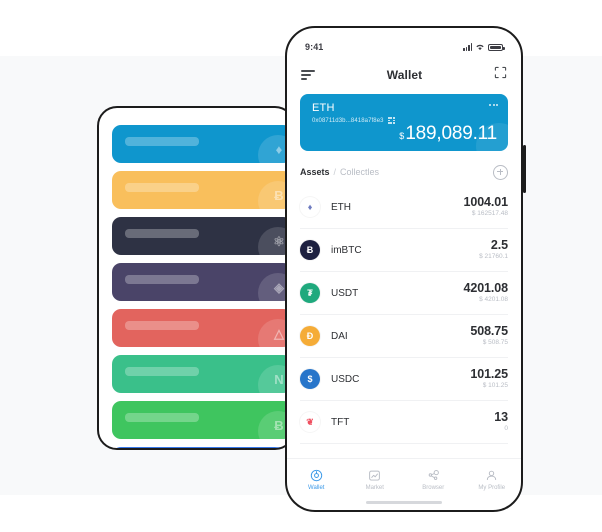 The height and width of the screenshot is (532, 602). Describe the element at coordinates (433, 475) in the screenshot. I see `browser-nodes-icon` at that location.